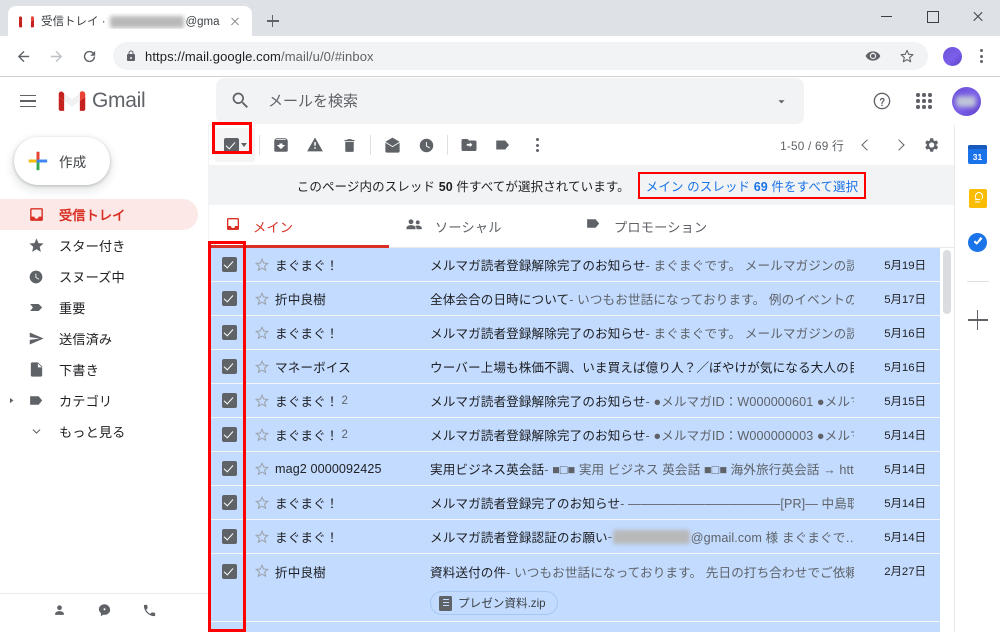 Image resolution: width=1000 pixels, height=632 pixels. I want to click on calendar-icon: 31, so click(978, 154).